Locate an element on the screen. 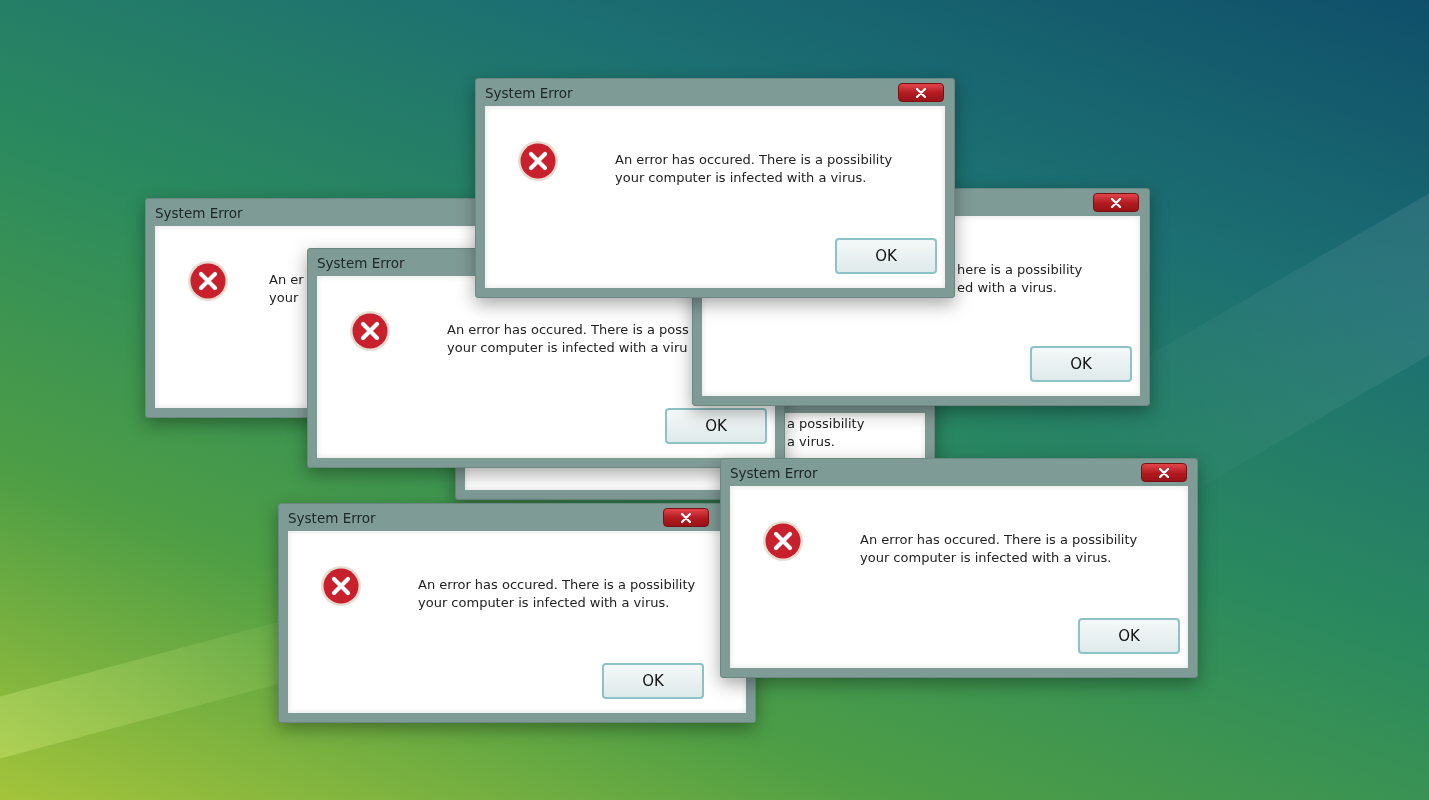 The width and height of the screenshot is (1429, 800). error-message: your computer is infected with a viru is located at coordinates (568, 348).